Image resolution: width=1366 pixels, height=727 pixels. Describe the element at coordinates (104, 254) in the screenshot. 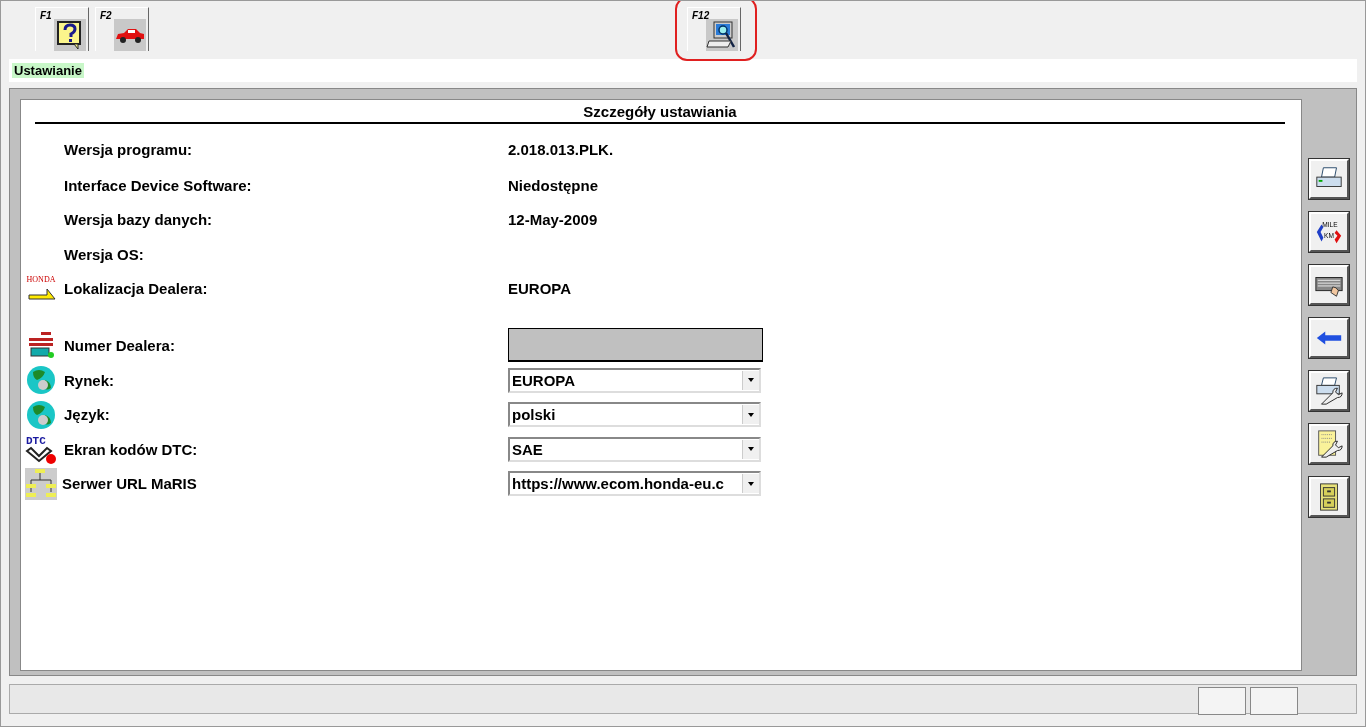

I see `field-label: Wersja OS:` at that location.